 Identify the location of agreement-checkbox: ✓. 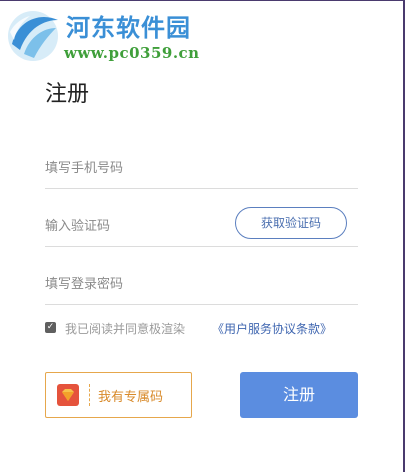
(50, 327).